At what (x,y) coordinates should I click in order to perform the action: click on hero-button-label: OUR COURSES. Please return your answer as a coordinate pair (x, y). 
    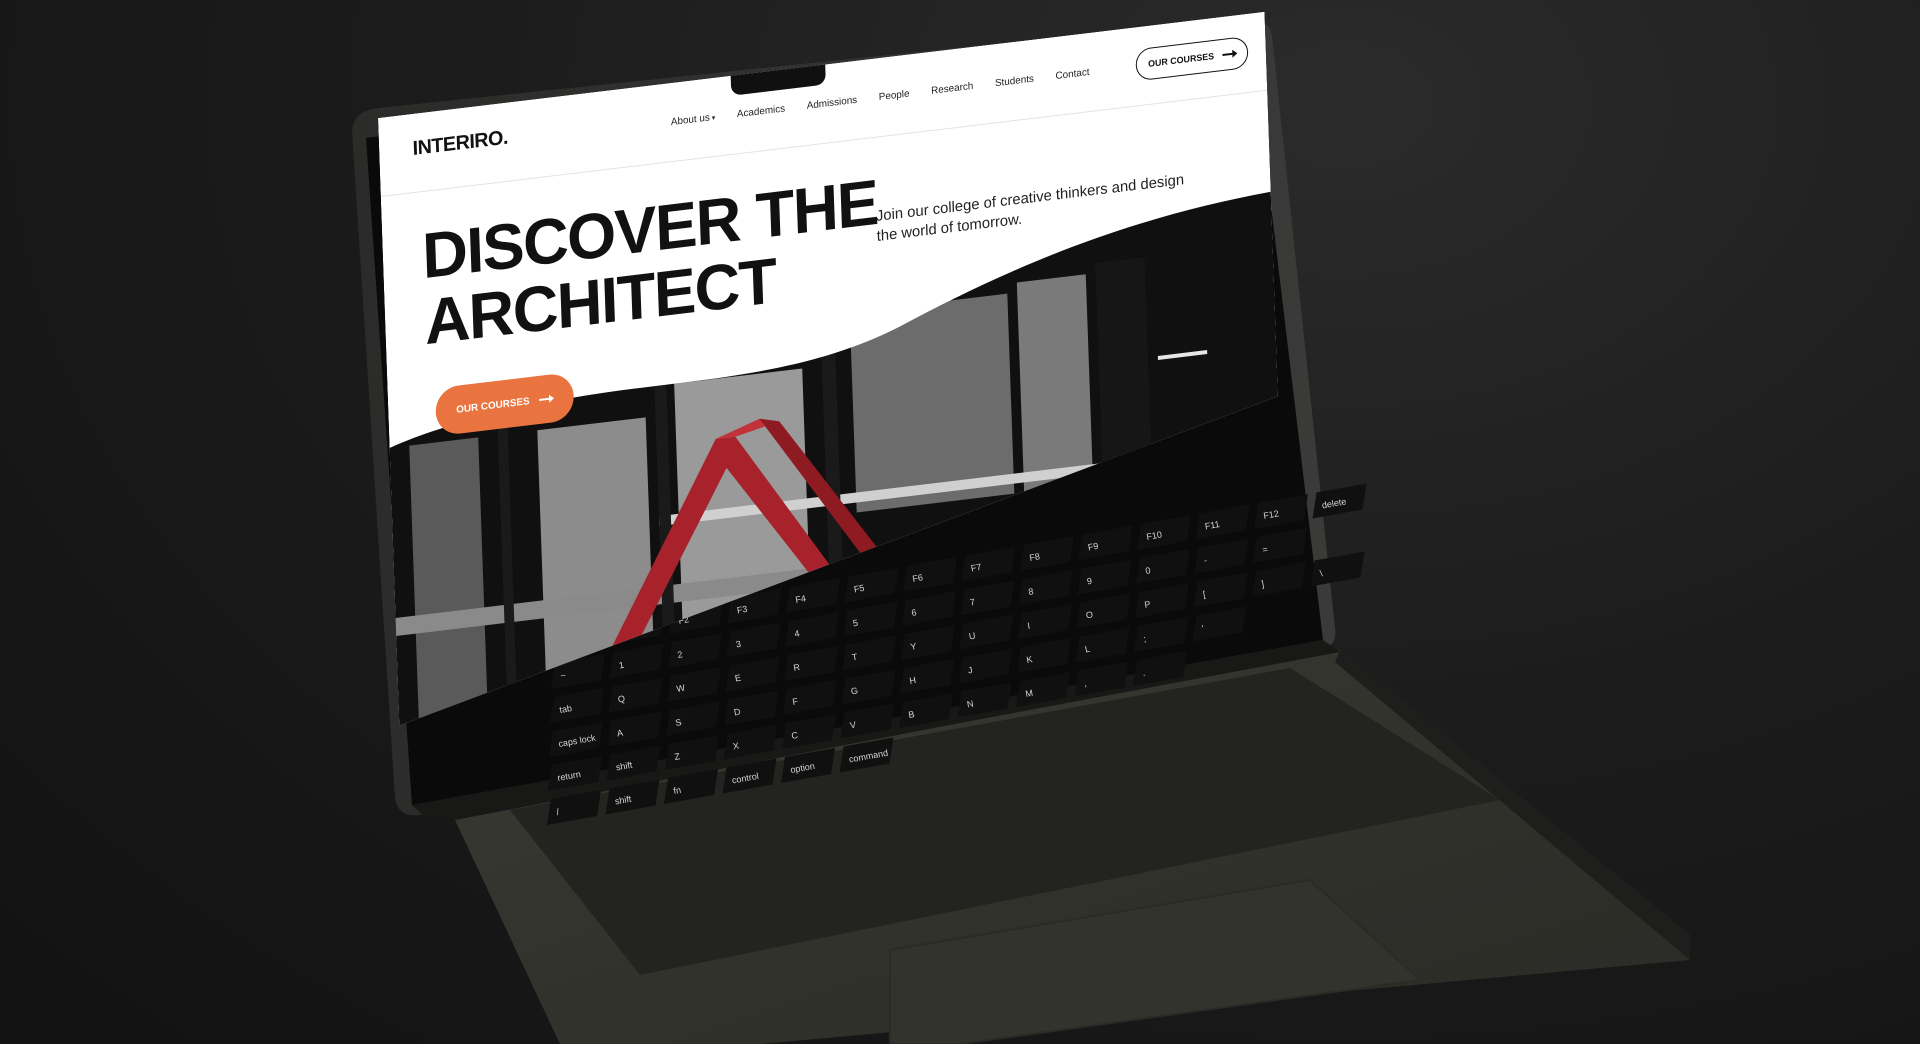
    Looking at the image, I should click on (493, 405).